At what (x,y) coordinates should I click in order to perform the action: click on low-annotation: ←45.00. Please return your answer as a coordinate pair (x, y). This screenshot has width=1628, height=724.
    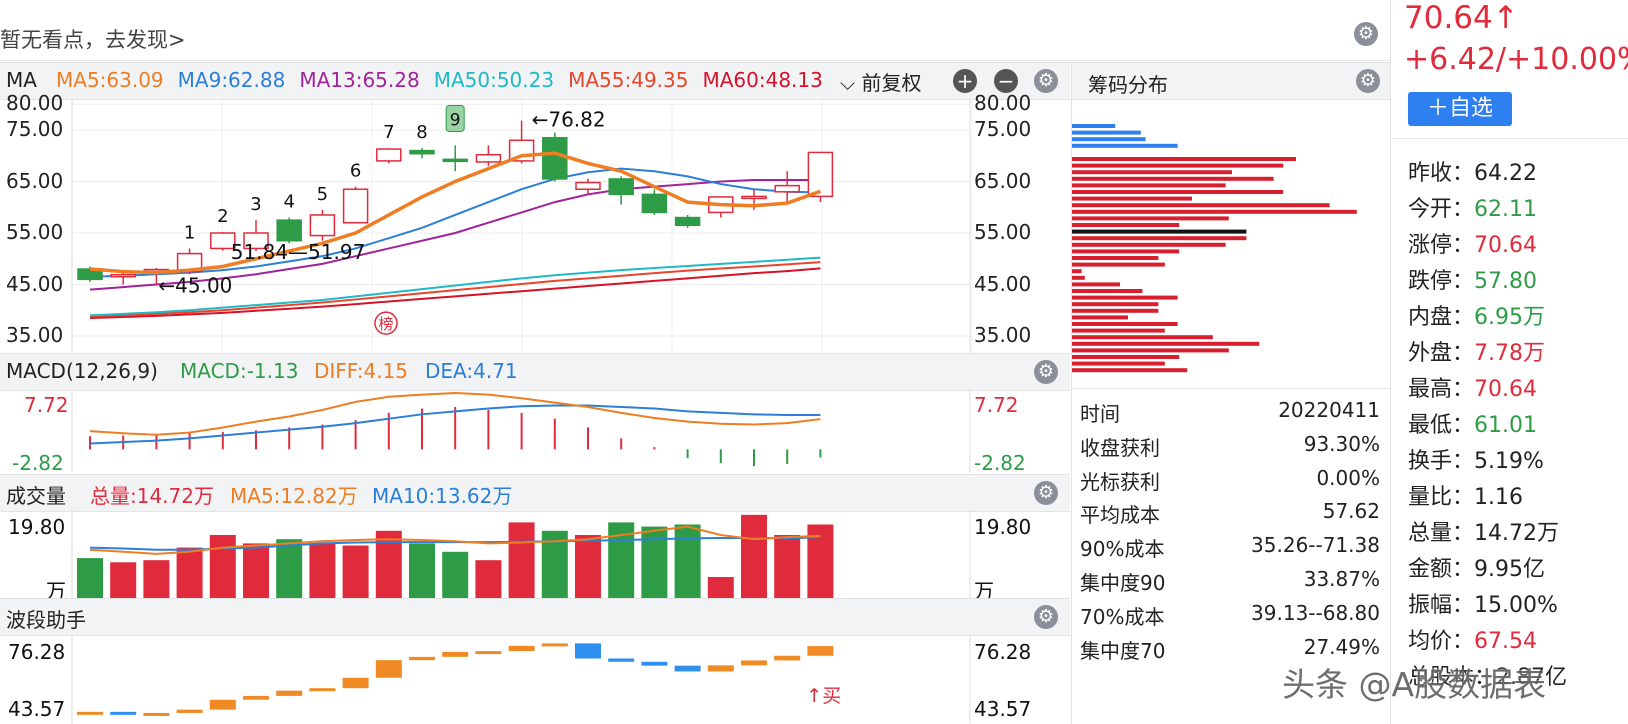
    Looking at the image, I should click on (195, 286).